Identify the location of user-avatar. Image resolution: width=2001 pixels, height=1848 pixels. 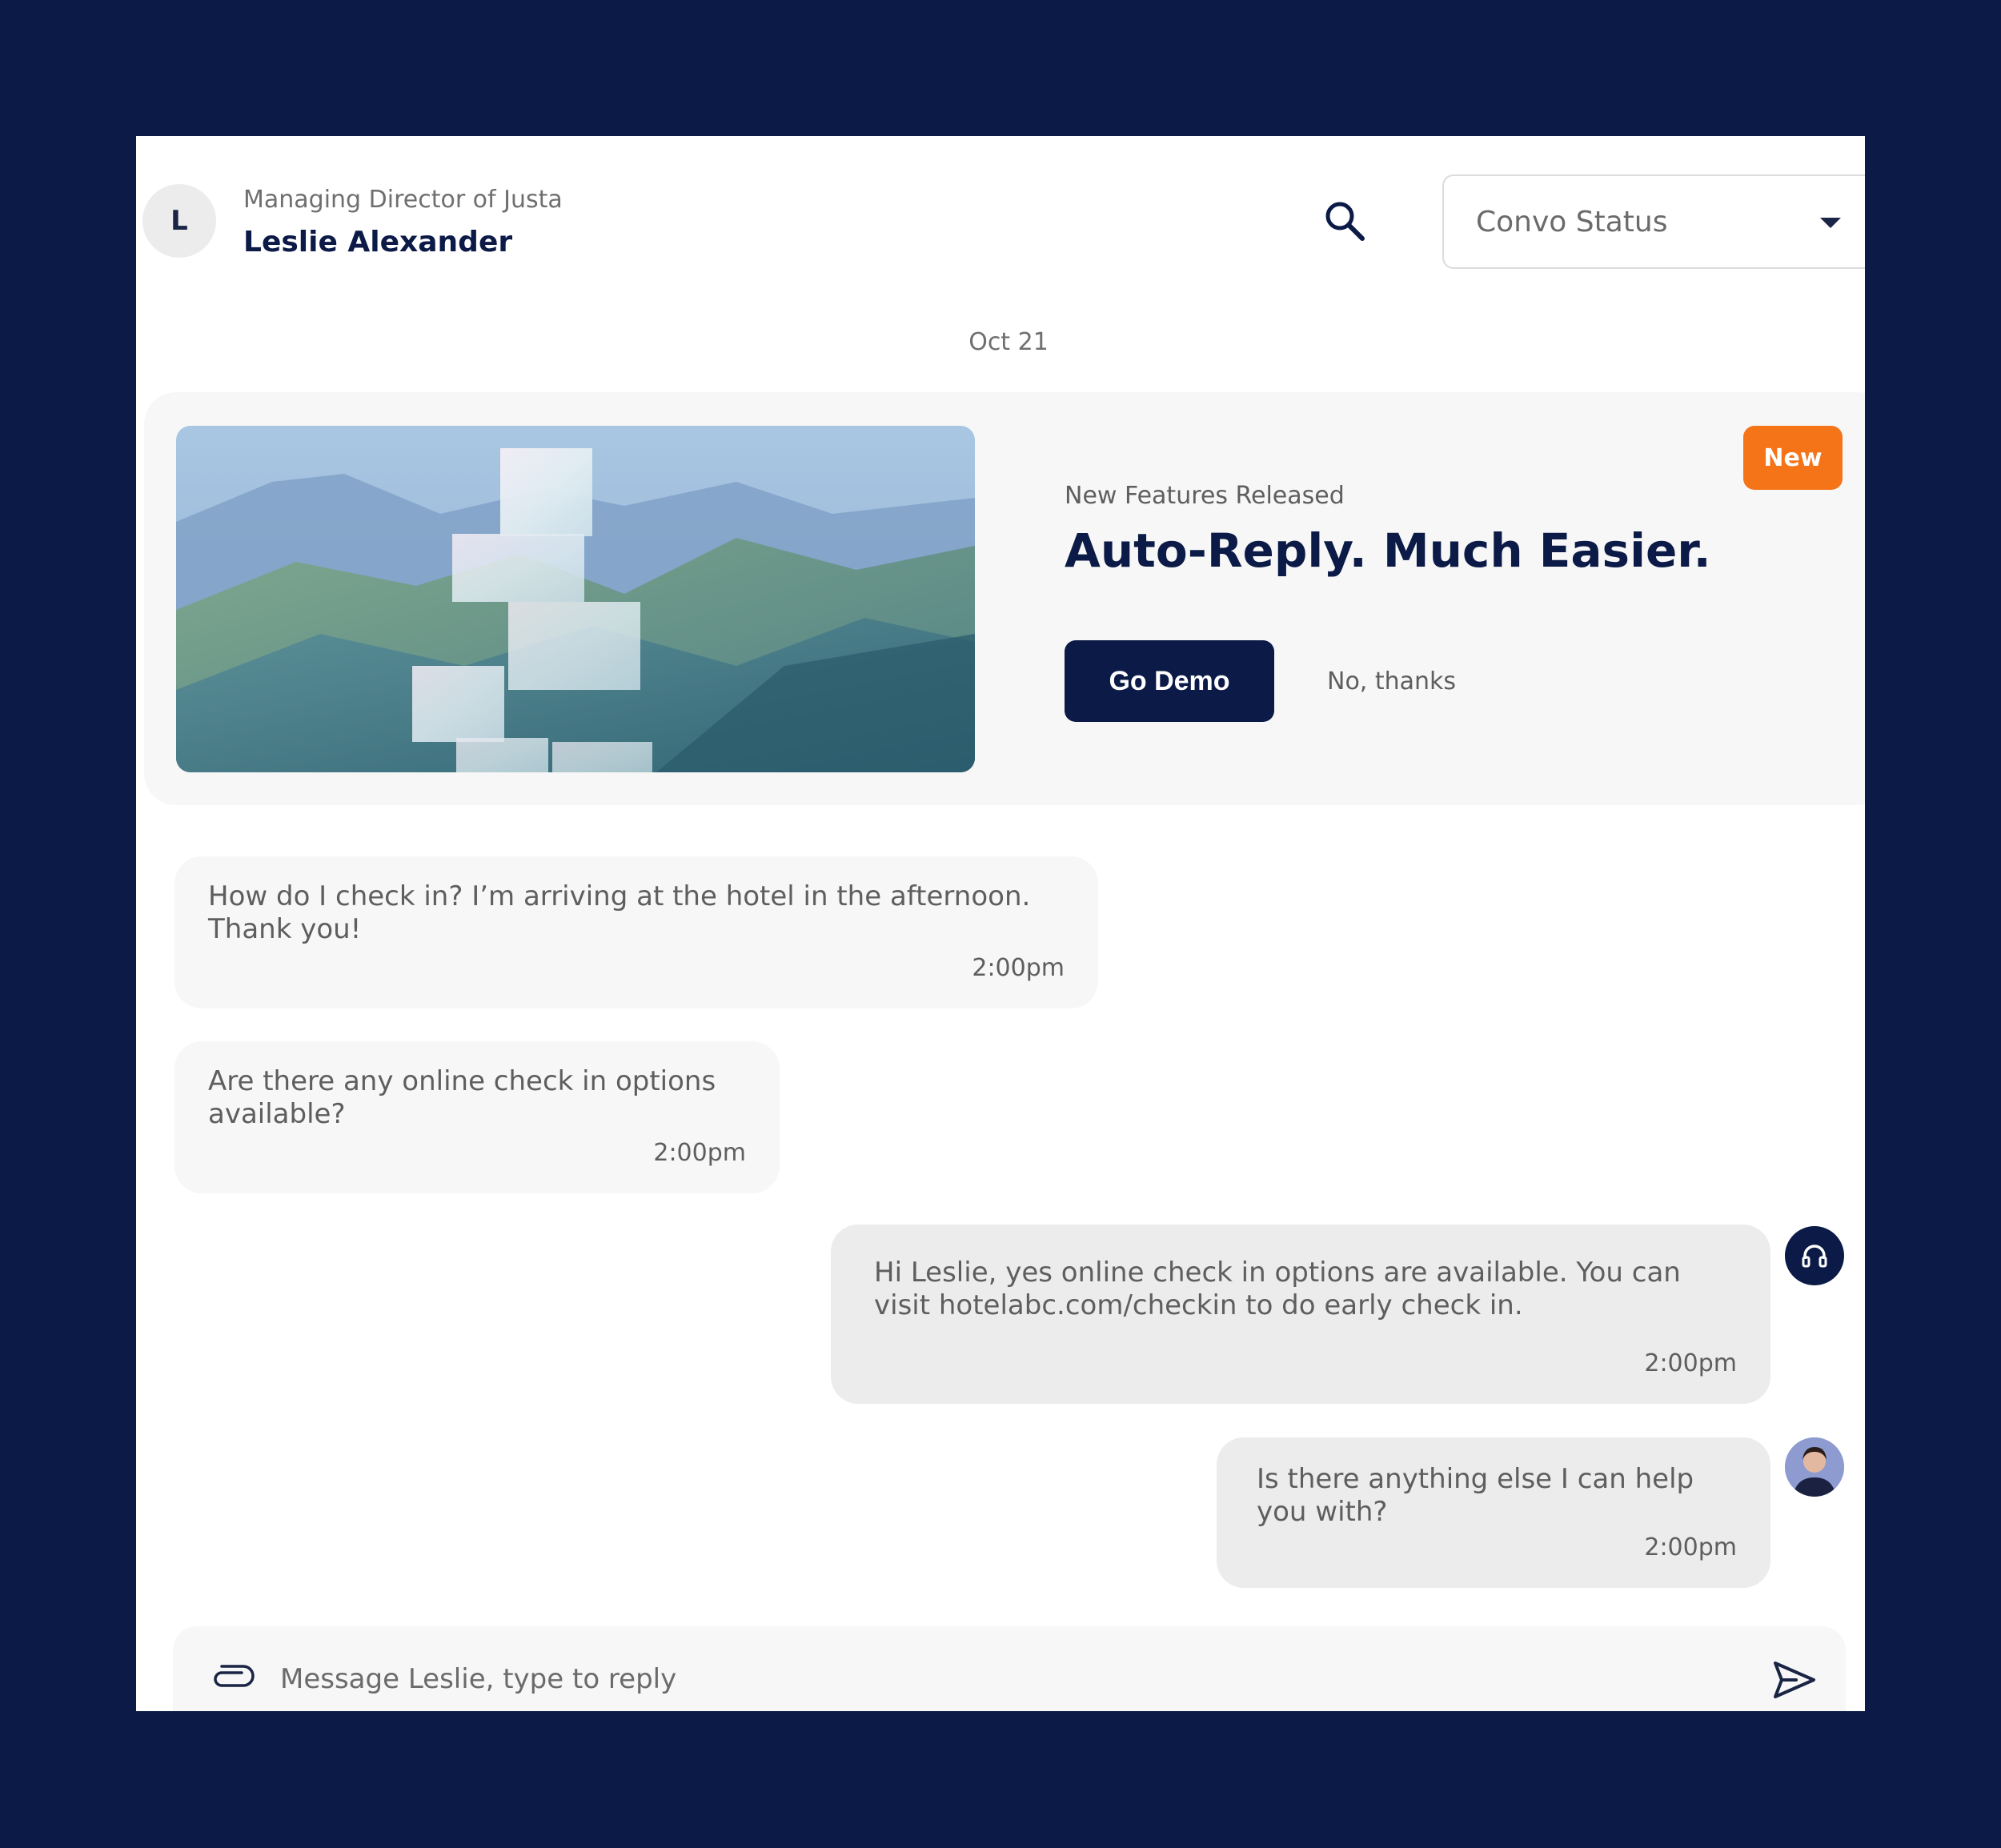
(1814, 1467).